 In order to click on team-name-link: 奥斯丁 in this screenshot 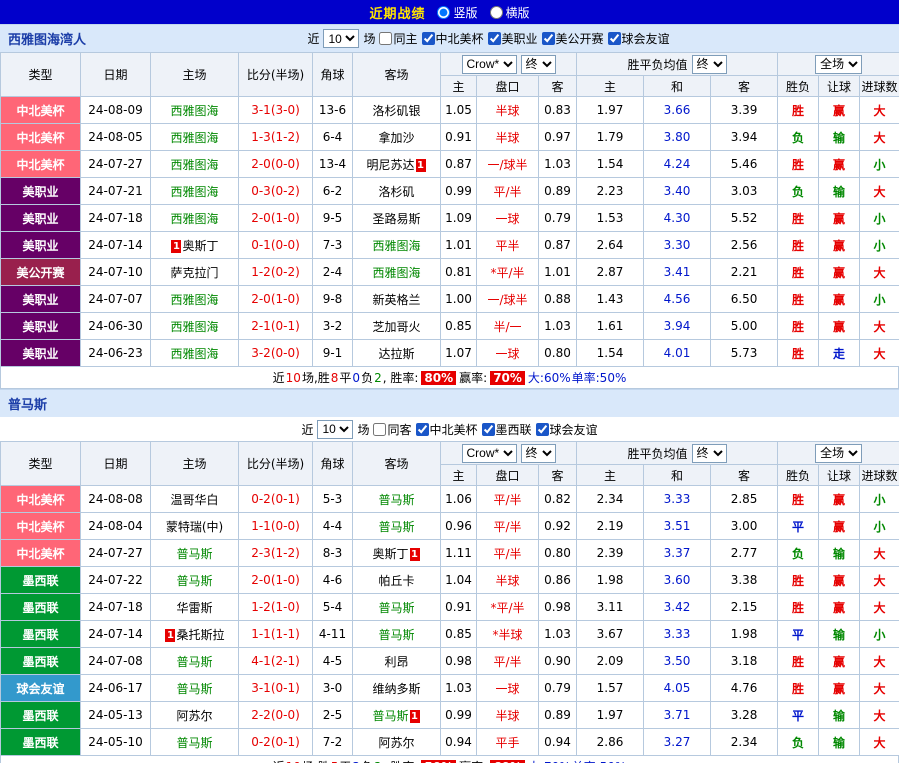, I will do `click(200, 246)`.